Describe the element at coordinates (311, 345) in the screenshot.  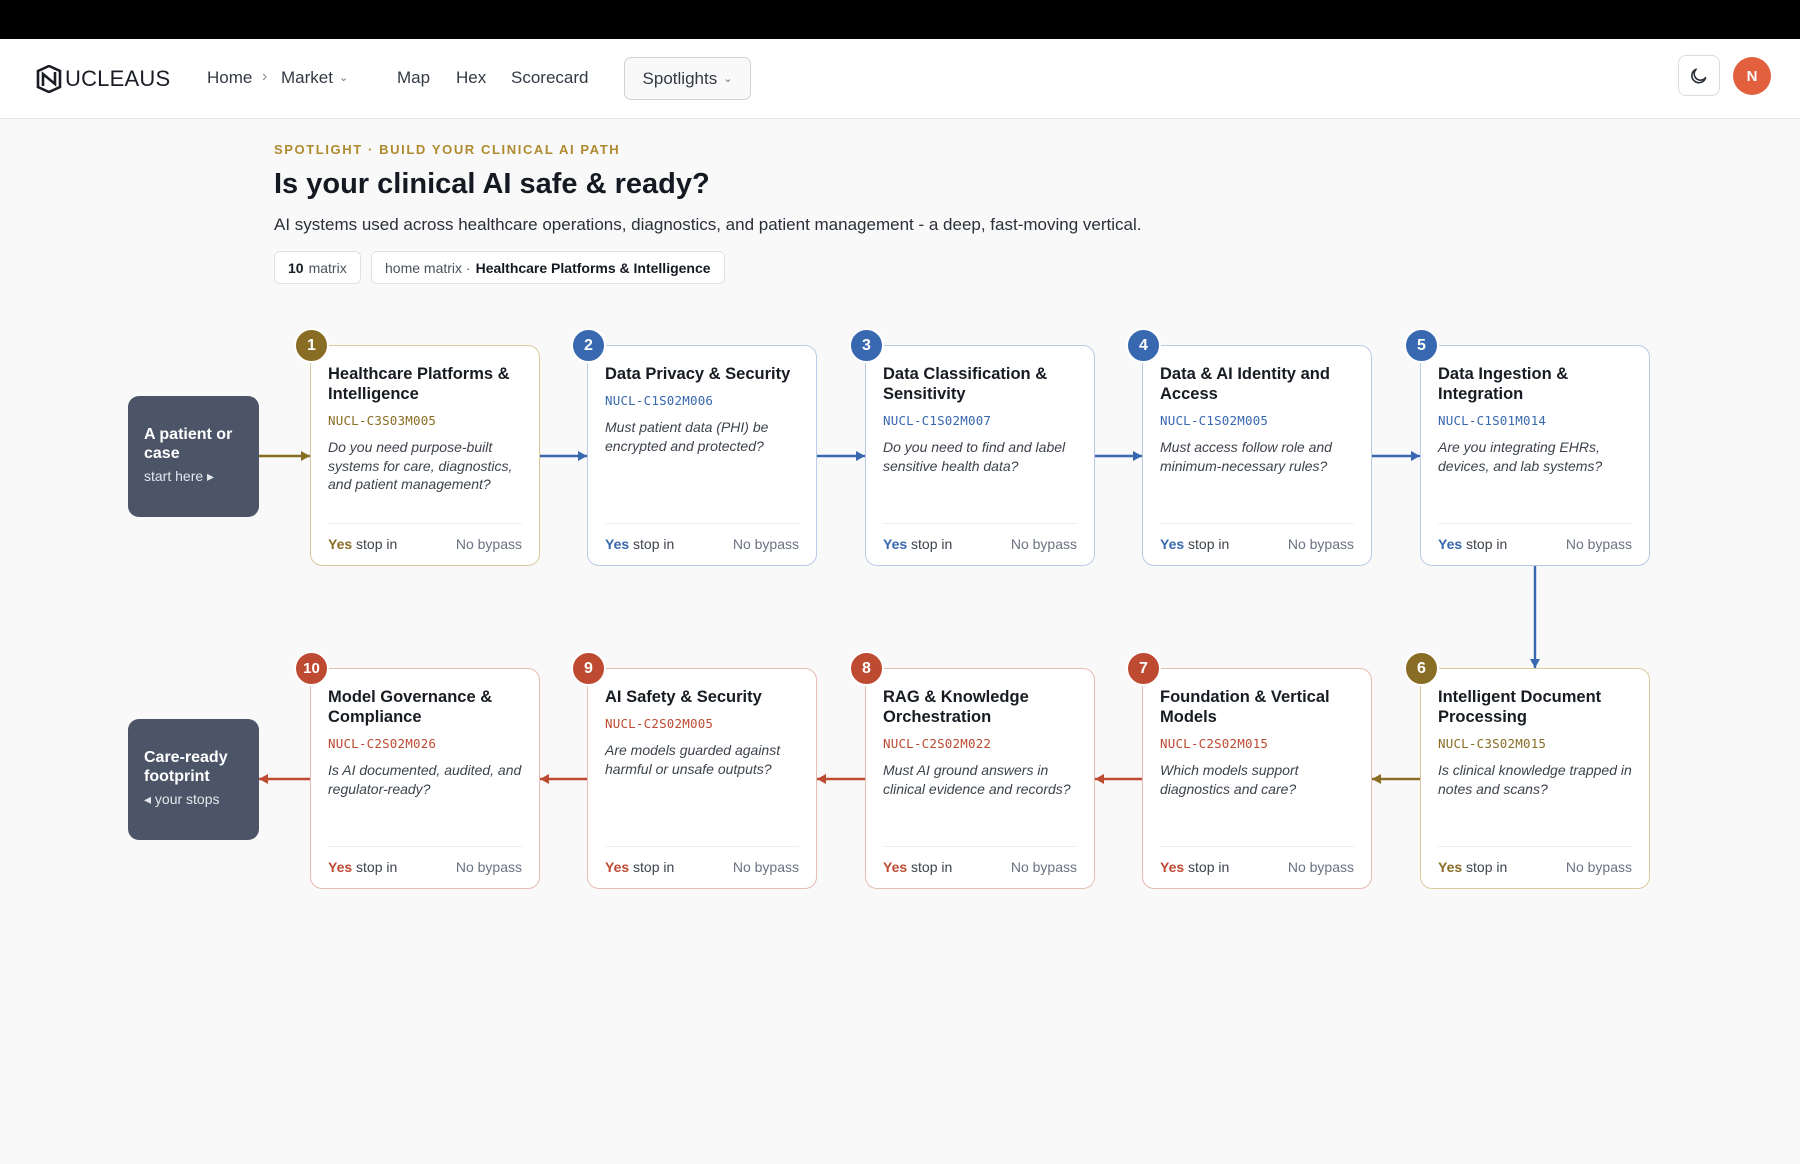
I see `step-number-badge: 1` at that location.